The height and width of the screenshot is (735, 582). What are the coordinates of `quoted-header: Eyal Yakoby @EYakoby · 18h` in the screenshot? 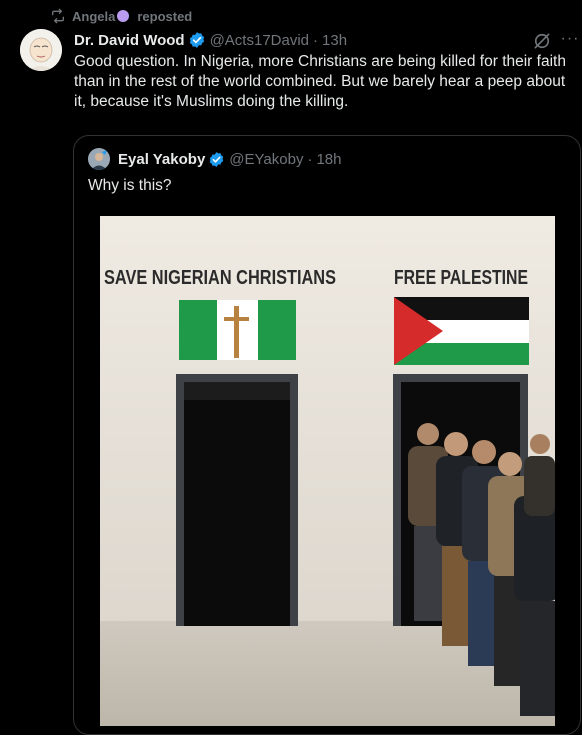 It's located at (229, 159).